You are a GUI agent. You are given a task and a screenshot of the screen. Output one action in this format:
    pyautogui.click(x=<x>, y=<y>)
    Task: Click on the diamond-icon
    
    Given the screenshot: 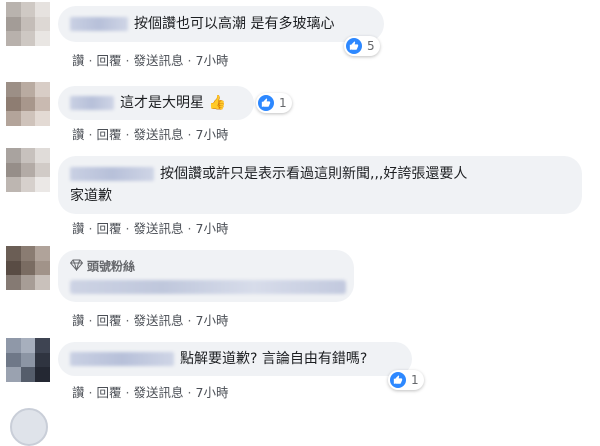 What is the action you would take?
    pyautogui.click(x=76, y=267)
    